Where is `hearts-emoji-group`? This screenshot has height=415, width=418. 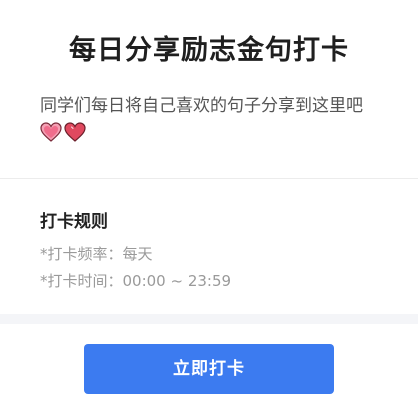
hearts-emoji-group is located at coordinates (64, 136).